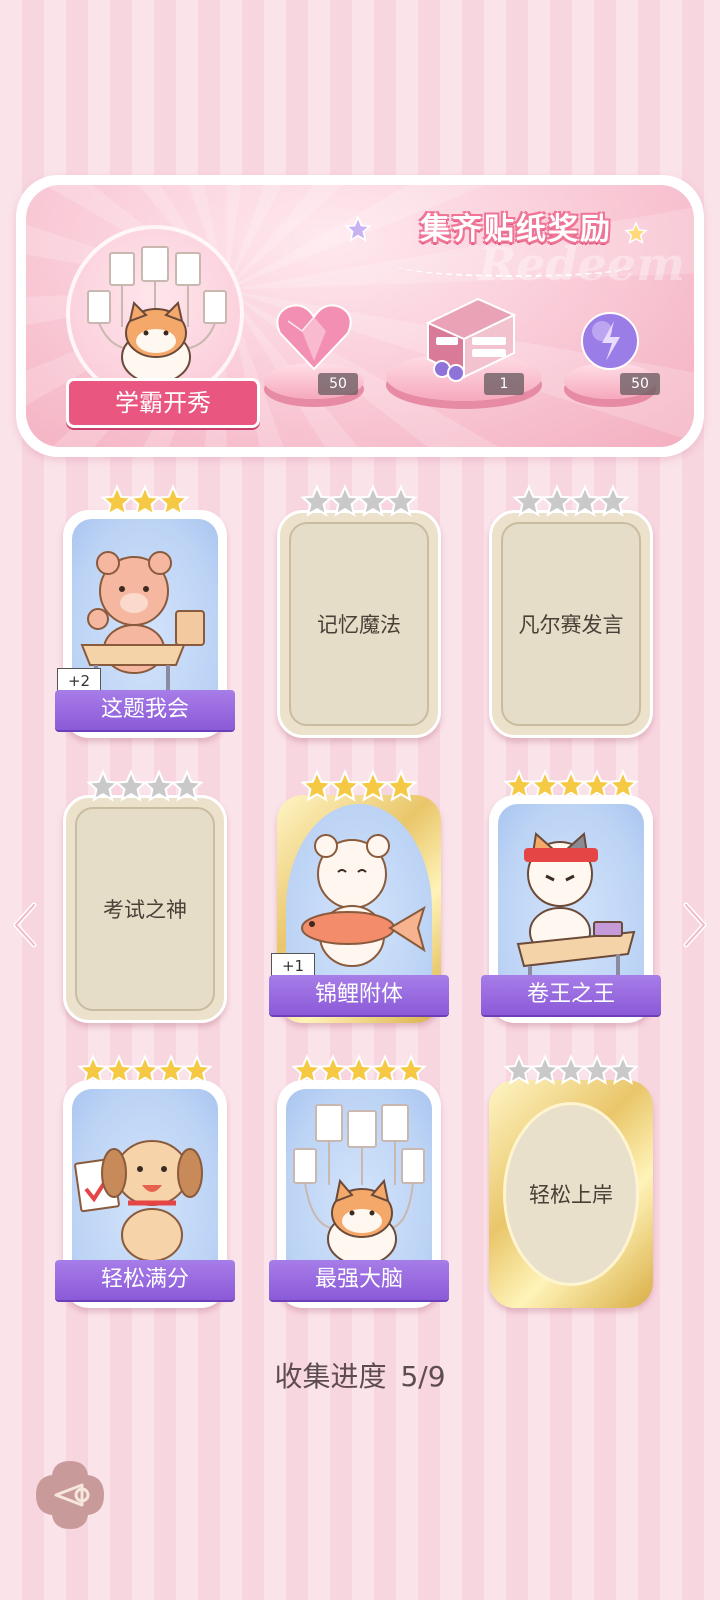  I want to click on banner-dashed-line, so click(516, 265).